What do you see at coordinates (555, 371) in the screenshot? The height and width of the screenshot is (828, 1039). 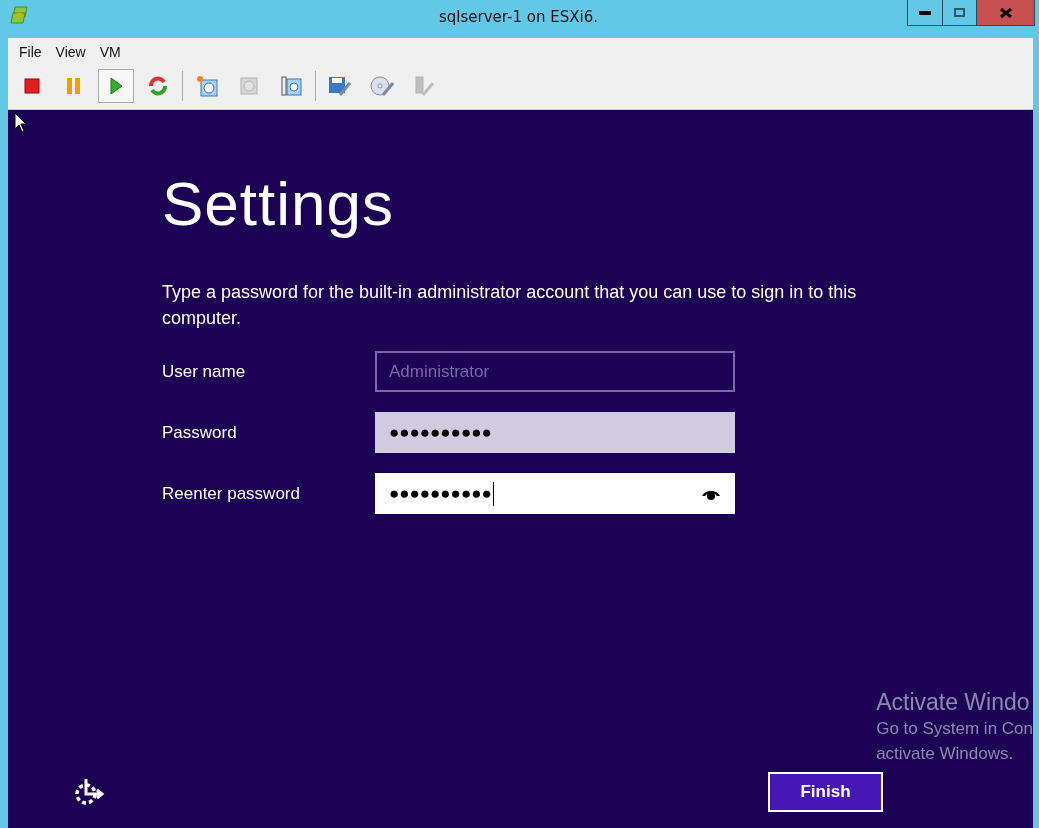 I see `username-field: Administrator` at bounding box center [555, 371].